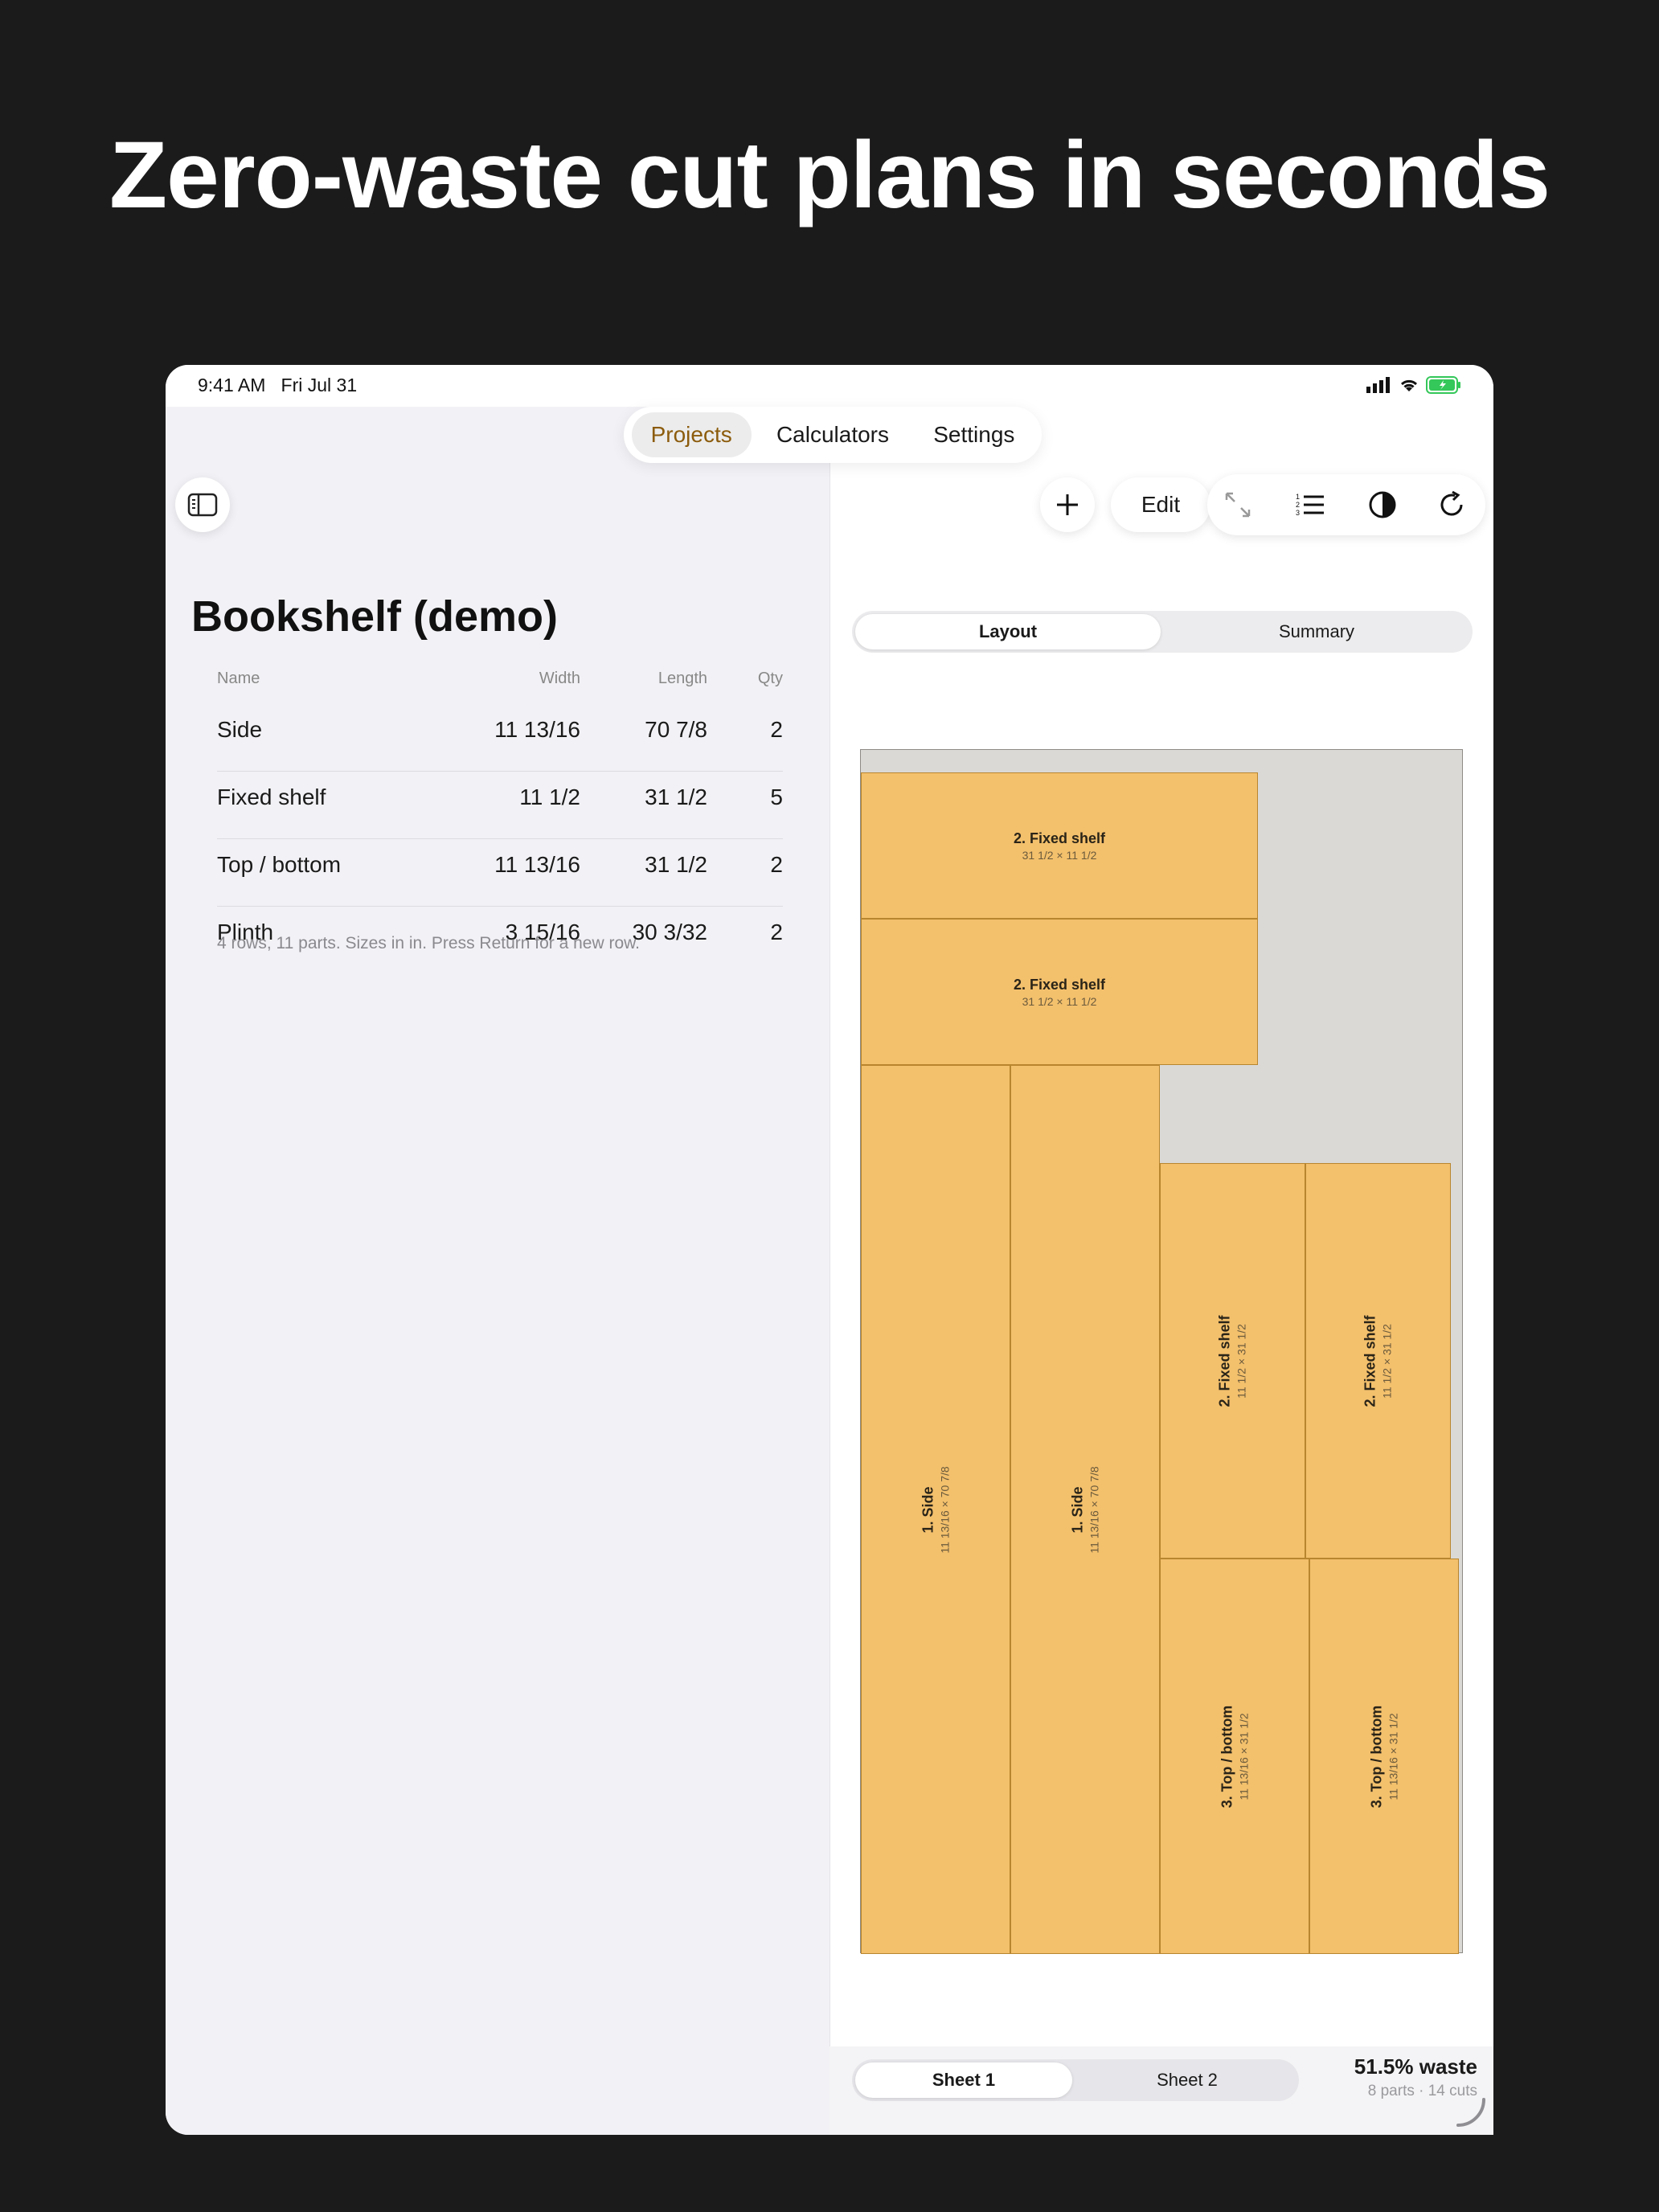 The height and width of the screenshot is (2212, 1659). I want to click on refresh-icon, so click(1451, 503).